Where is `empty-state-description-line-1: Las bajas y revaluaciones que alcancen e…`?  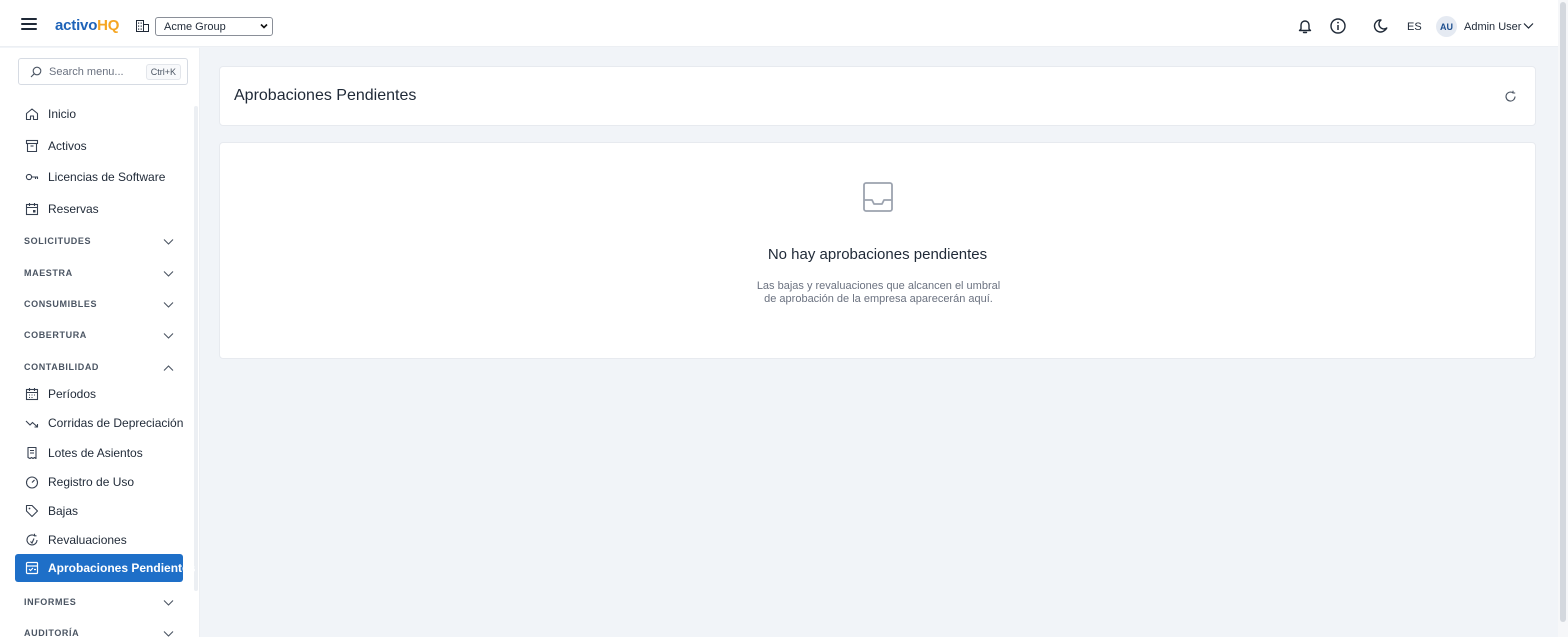
empty-state-description-line-1: Las bajas y revaluaciones que alcancen e… is located at coordinates (878, 286).